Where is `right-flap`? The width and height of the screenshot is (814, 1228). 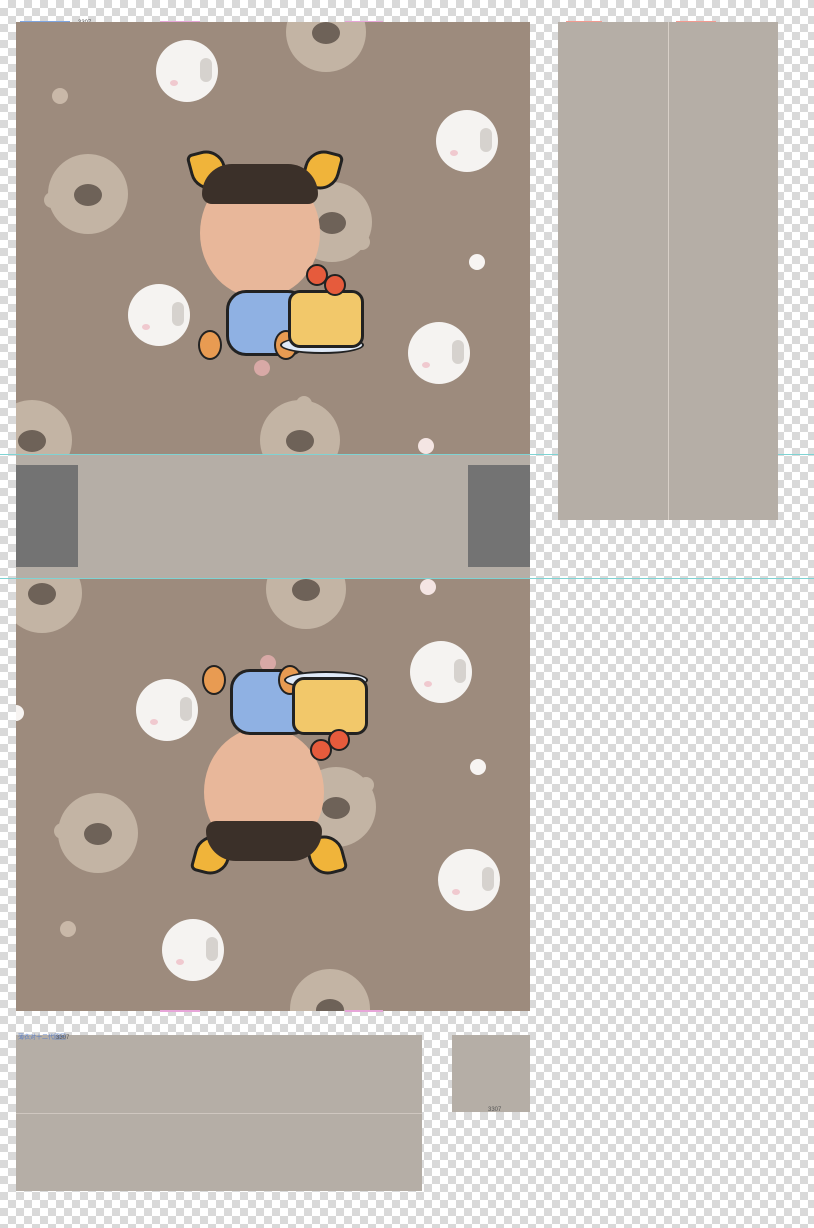 right-flap is located at coordinates (499, 516).